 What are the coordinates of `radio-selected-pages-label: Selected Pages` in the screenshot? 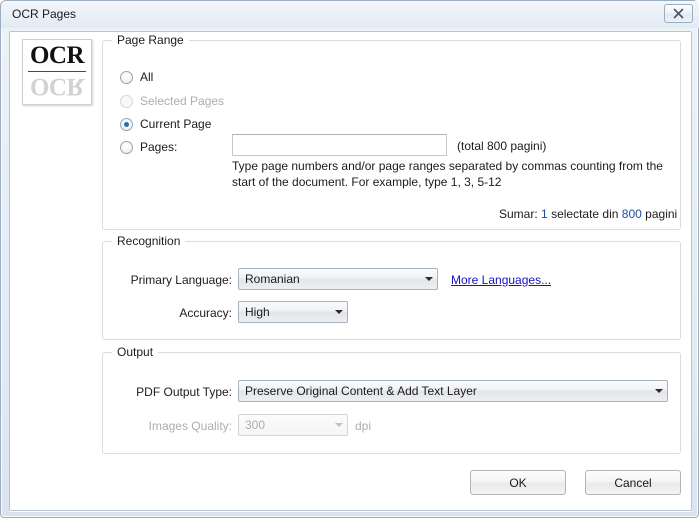 It's located at (182, 101).